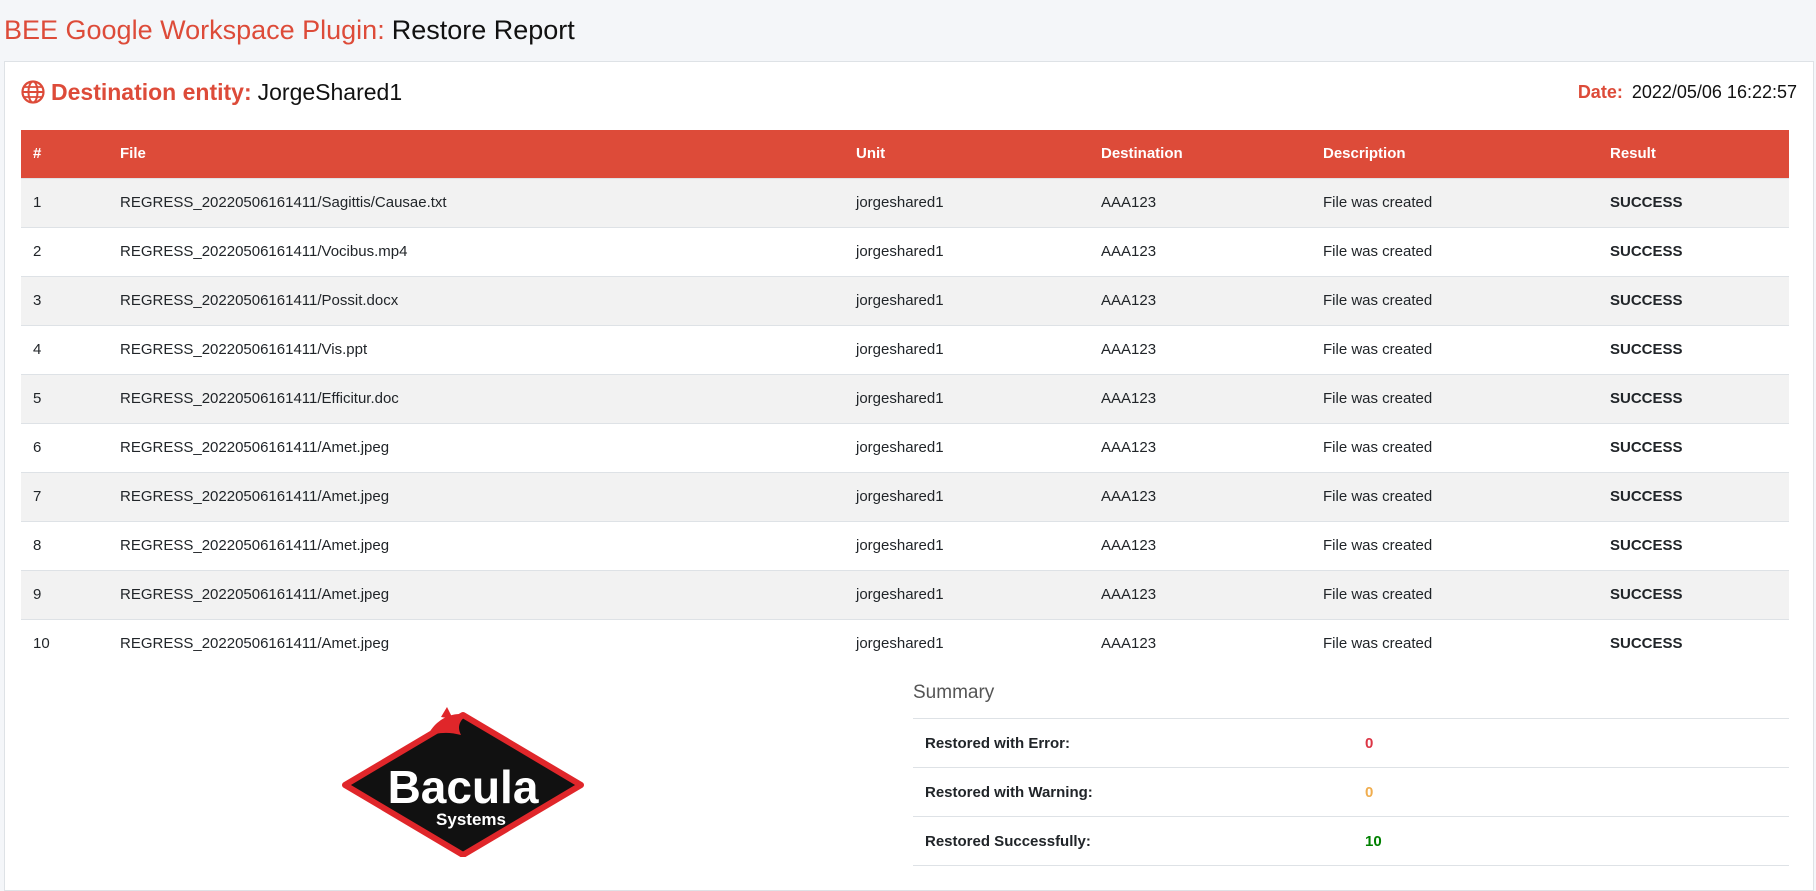  What do you see at coordinates (37, 154) in the screenshot?
I see `column-header-num: #` at bounding box center [37, 154].